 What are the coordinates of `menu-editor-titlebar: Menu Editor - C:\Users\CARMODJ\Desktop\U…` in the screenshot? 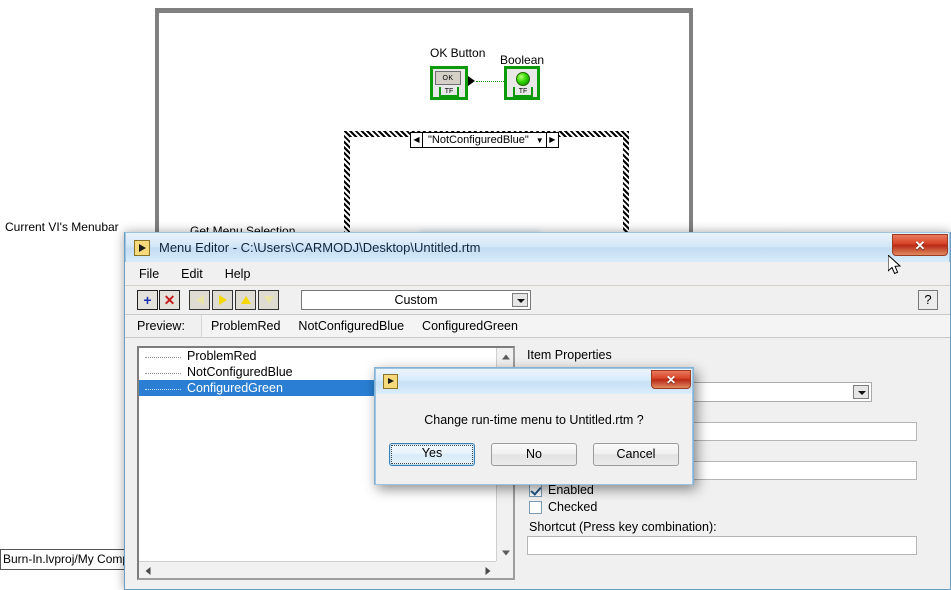 It's located at (537, 247).